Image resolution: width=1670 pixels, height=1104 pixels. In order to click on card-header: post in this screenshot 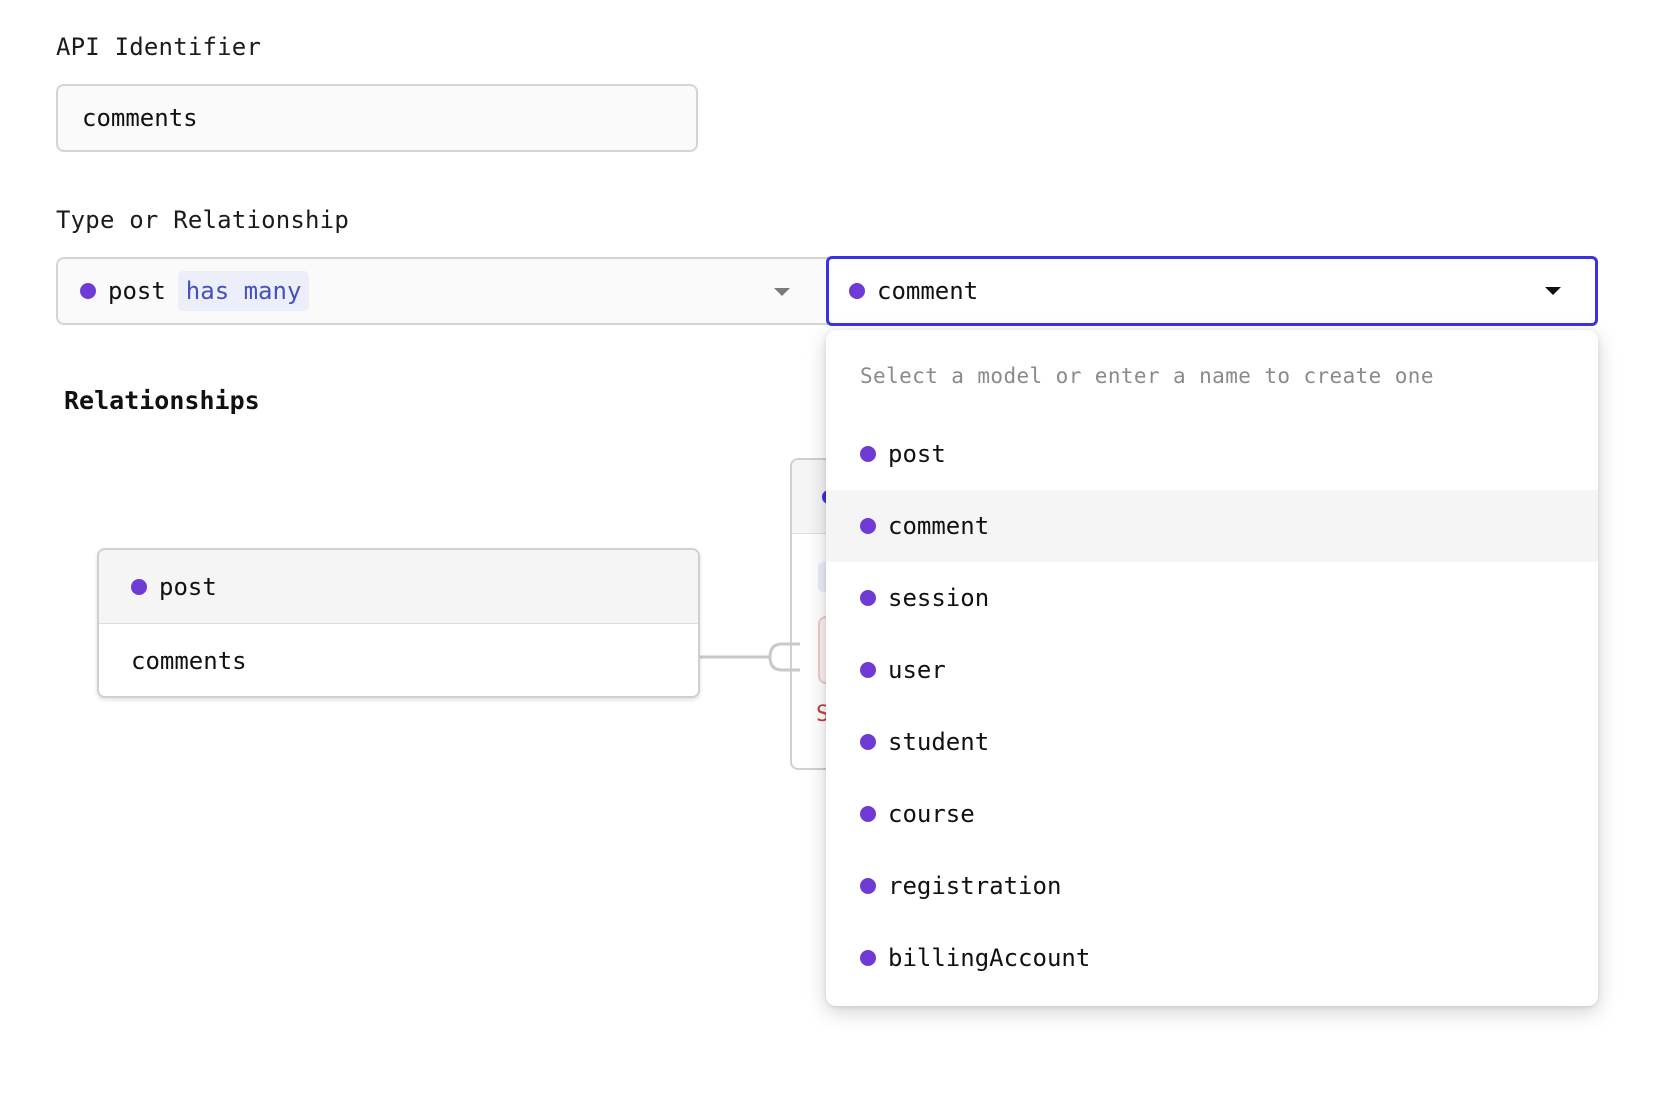, I will do `click(398, 587)`.